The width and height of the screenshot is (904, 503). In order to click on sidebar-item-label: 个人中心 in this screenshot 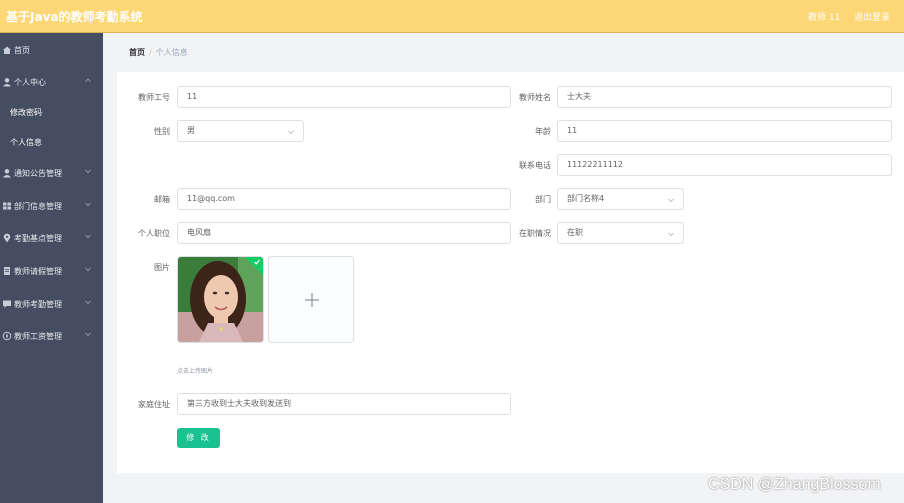, I will do `click(30, 82)`.